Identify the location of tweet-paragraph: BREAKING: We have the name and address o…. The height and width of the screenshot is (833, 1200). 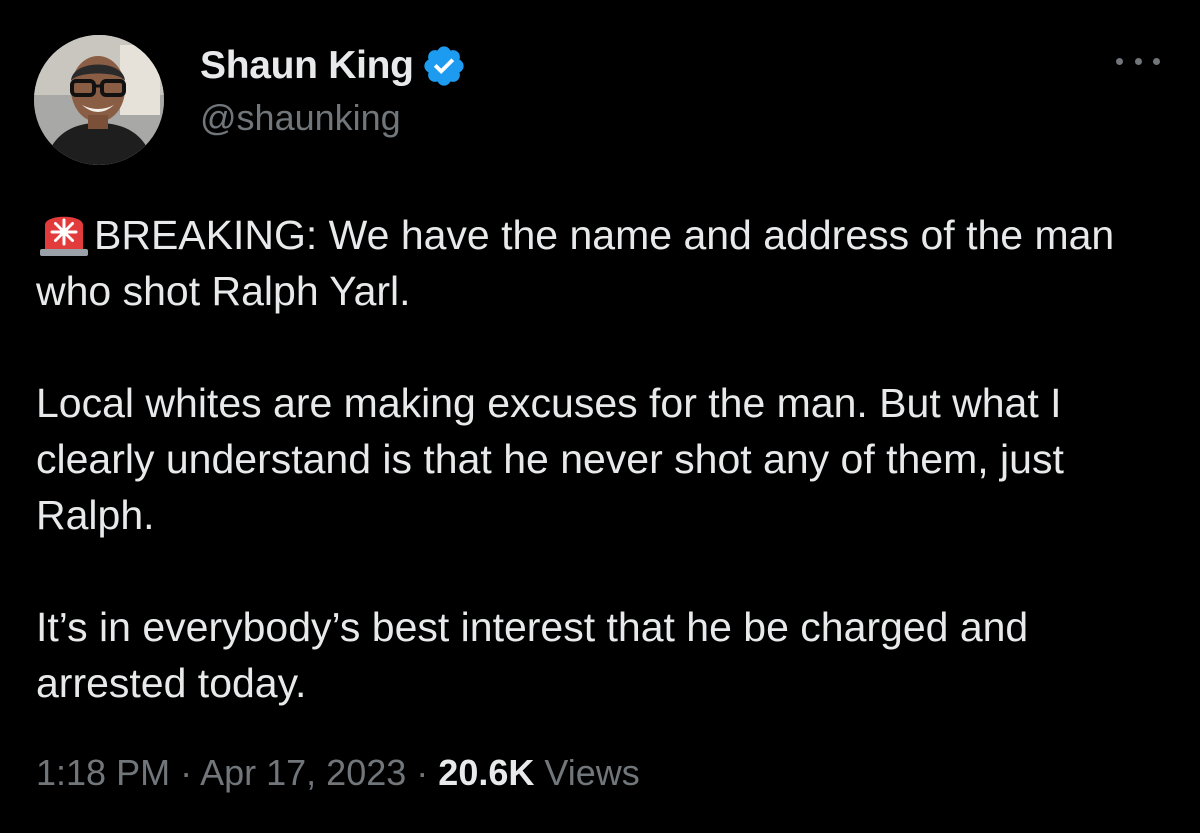
(606, 263).